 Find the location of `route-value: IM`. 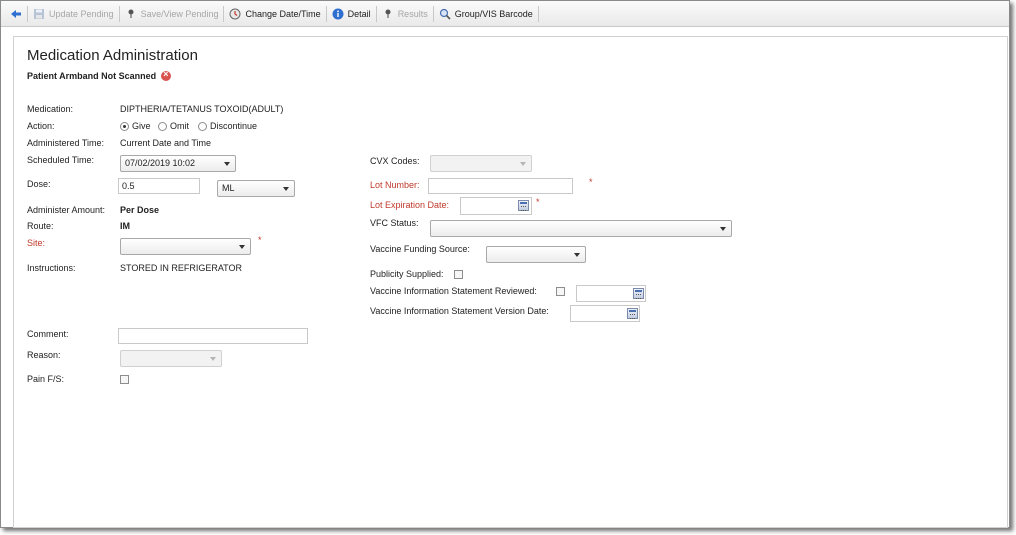

route-value: IM is located at coordinates (125, 226).